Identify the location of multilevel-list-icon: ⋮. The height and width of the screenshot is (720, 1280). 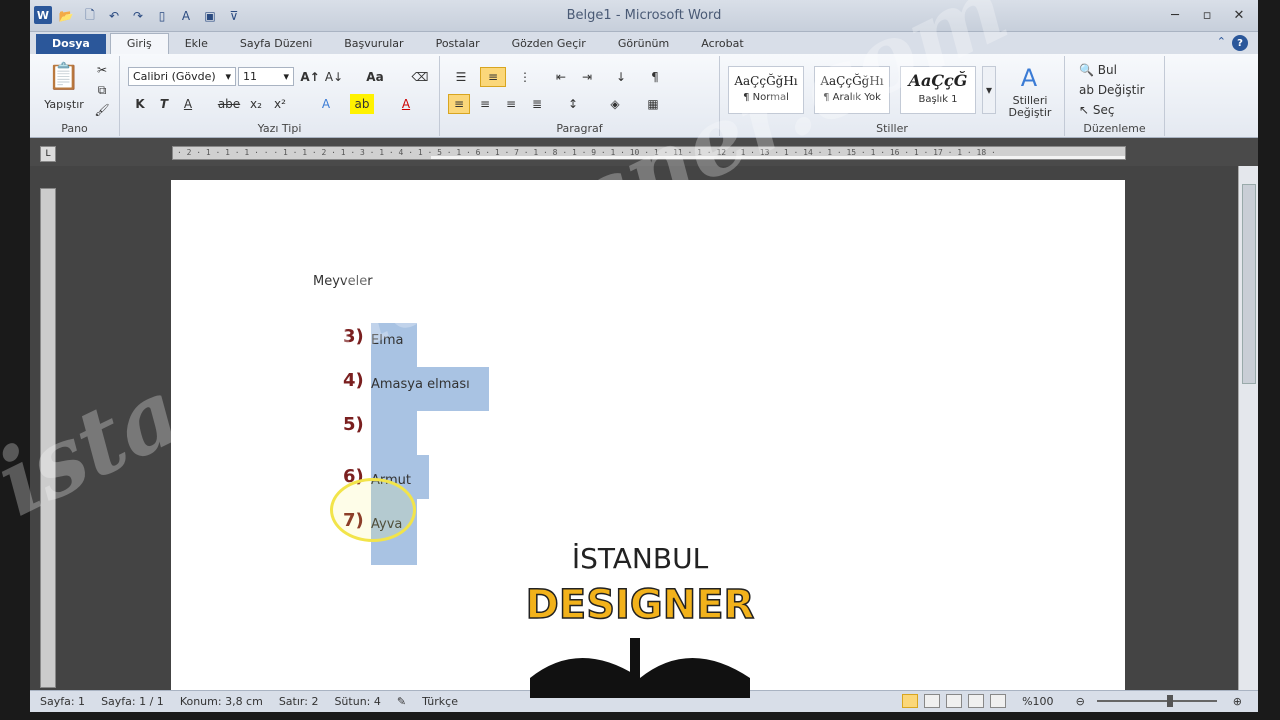
(525, 77).